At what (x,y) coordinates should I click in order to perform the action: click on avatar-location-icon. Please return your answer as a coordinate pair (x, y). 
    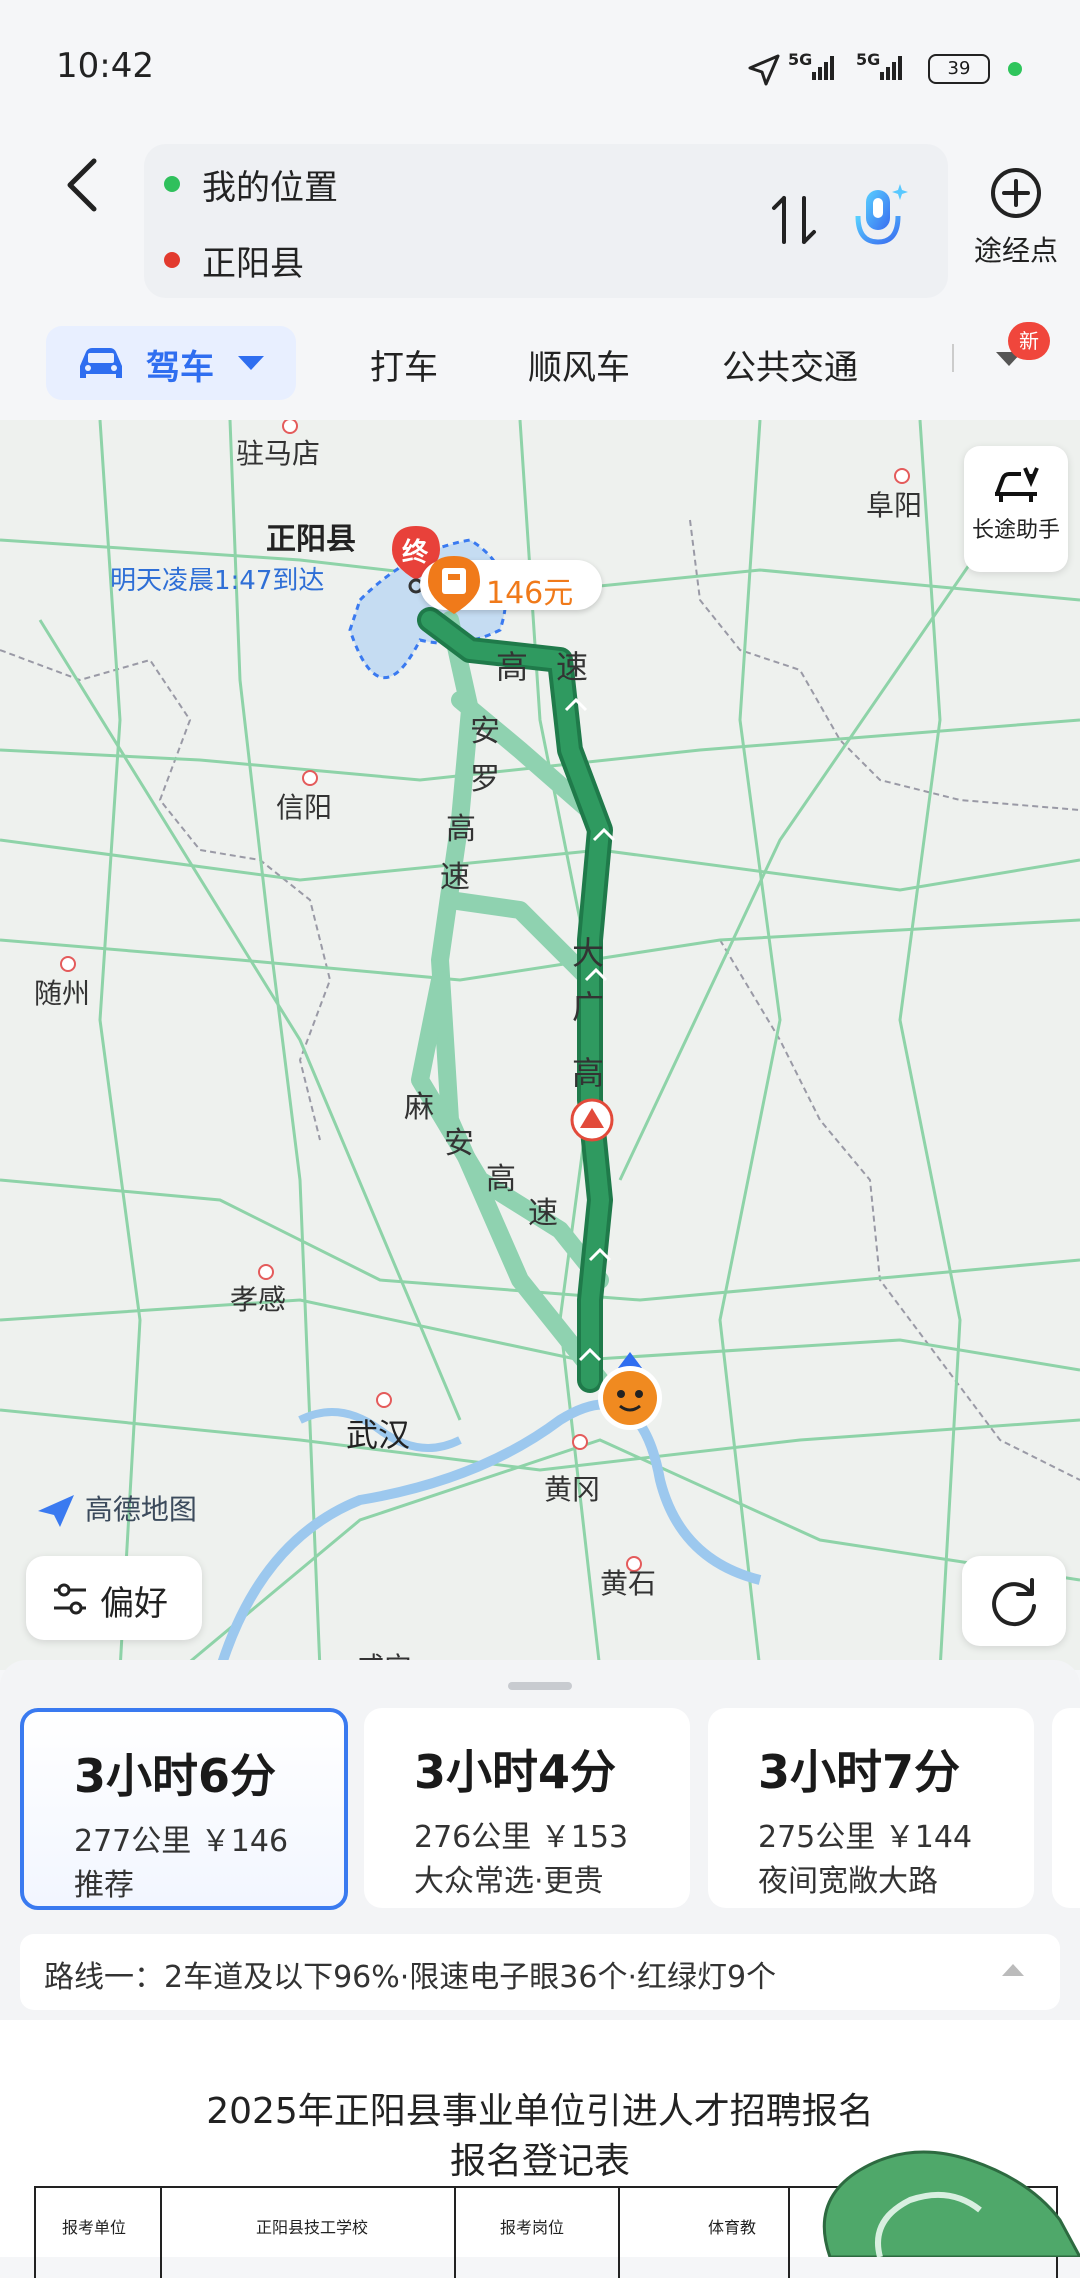
    Looking at the image, I should click on (630, 1391).